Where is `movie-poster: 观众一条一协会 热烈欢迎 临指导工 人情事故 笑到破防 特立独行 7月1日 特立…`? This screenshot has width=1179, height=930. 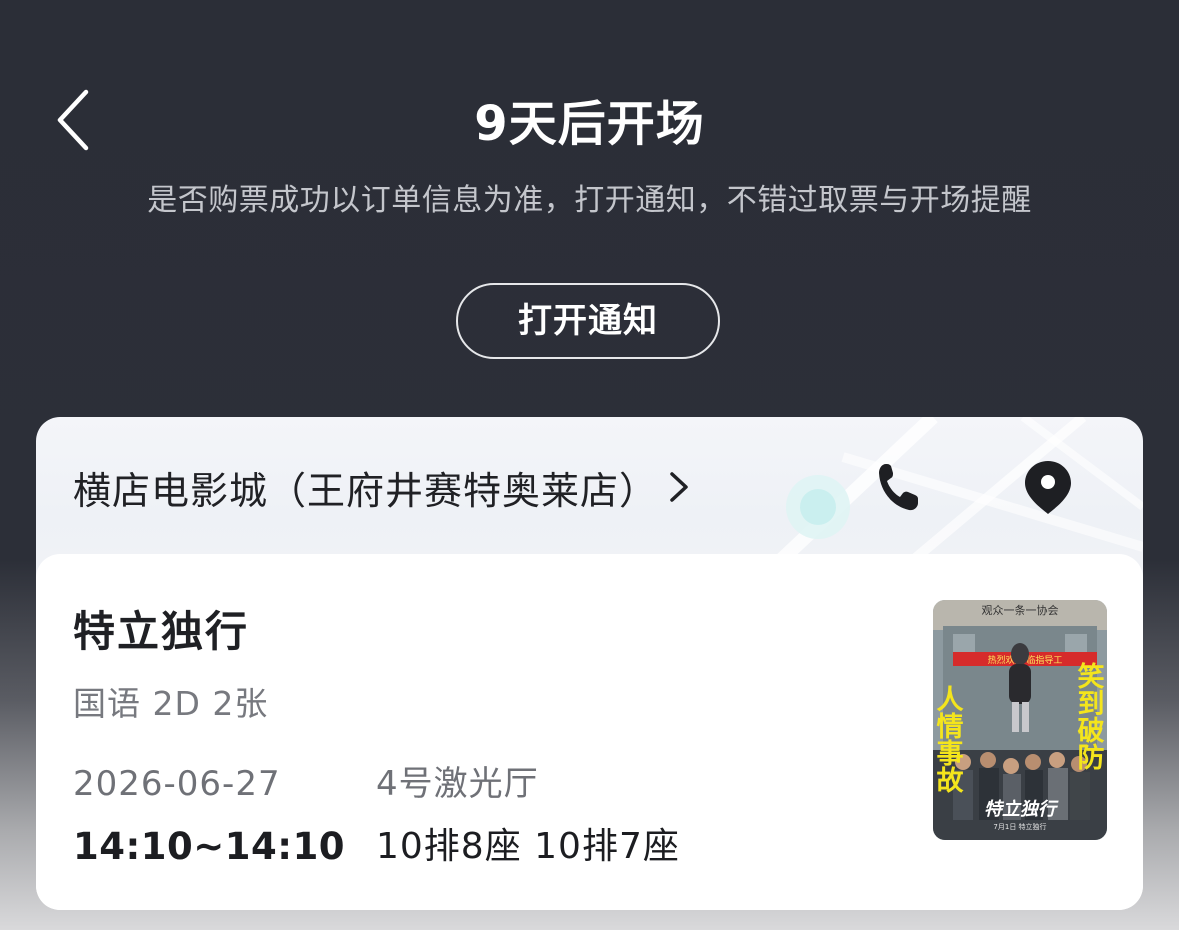
movie-poster: 观众一条一协会 热烈欢迎 临指导工 人情事故 笑到破防 特立独行 7月1日 特立… is located at coordinates (1020, 720).